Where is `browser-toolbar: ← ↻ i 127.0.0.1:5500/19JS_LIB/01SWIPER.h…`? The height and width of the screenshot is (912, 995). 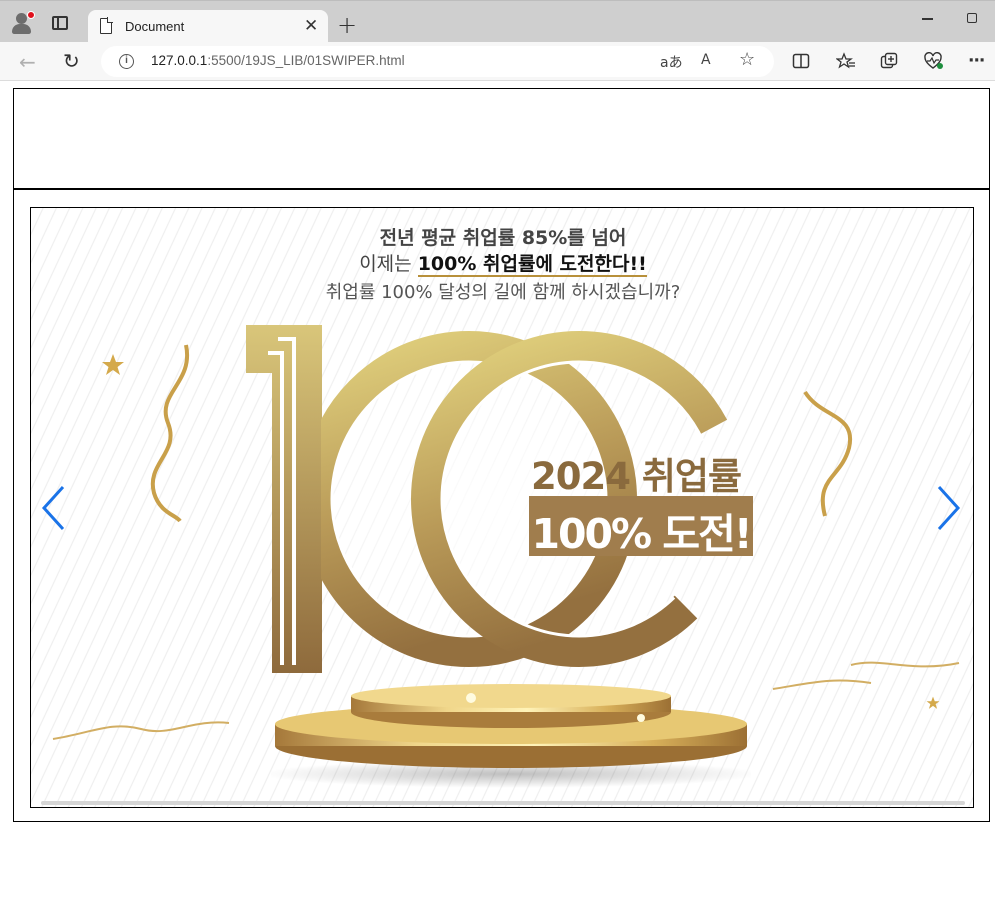
browser-toolbar: ← ↻ i 127.0.0.1:5500/19JS_LIB/01SWIPER.h… is located at coordinates (497, 61).